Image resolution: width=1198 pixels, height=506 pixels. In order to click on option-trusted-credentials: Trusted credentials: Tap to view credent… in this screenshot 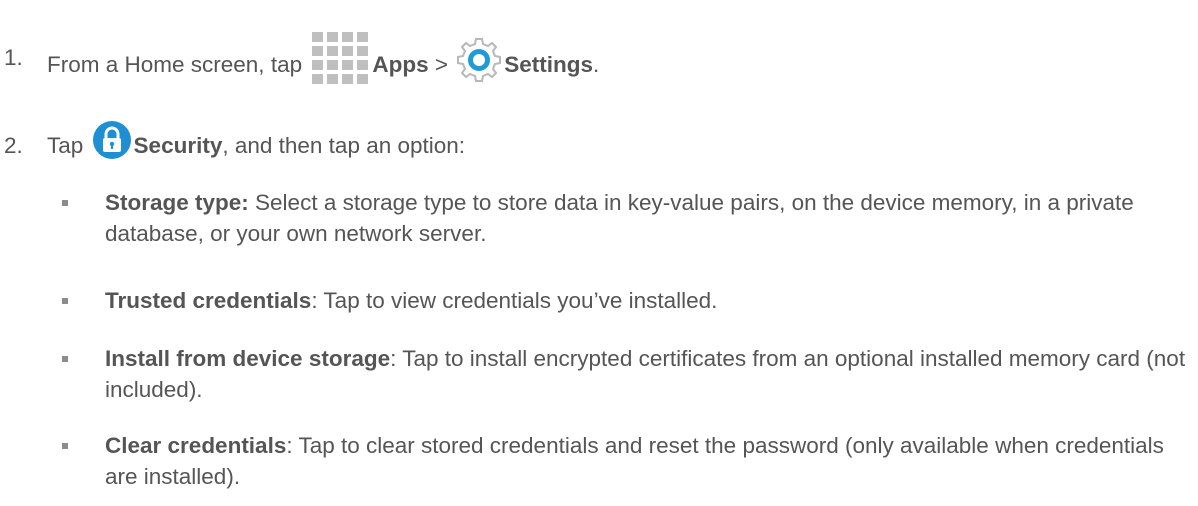, I will do `click(647, 300)`.